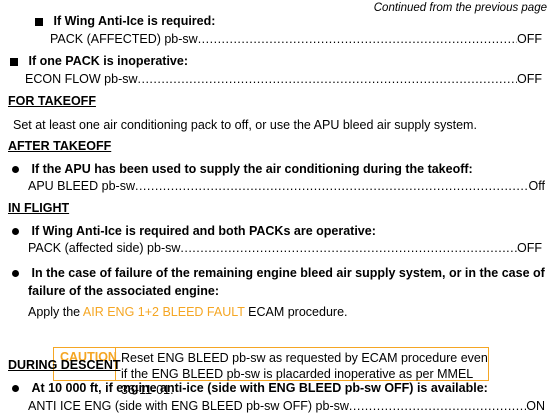 This screenshot has width=553, height=418. Describe the element at coordinates (108, 61) in the screenshot. I see `one-pack-inop-condition-text: If one PACK is inoperative:` at that location.